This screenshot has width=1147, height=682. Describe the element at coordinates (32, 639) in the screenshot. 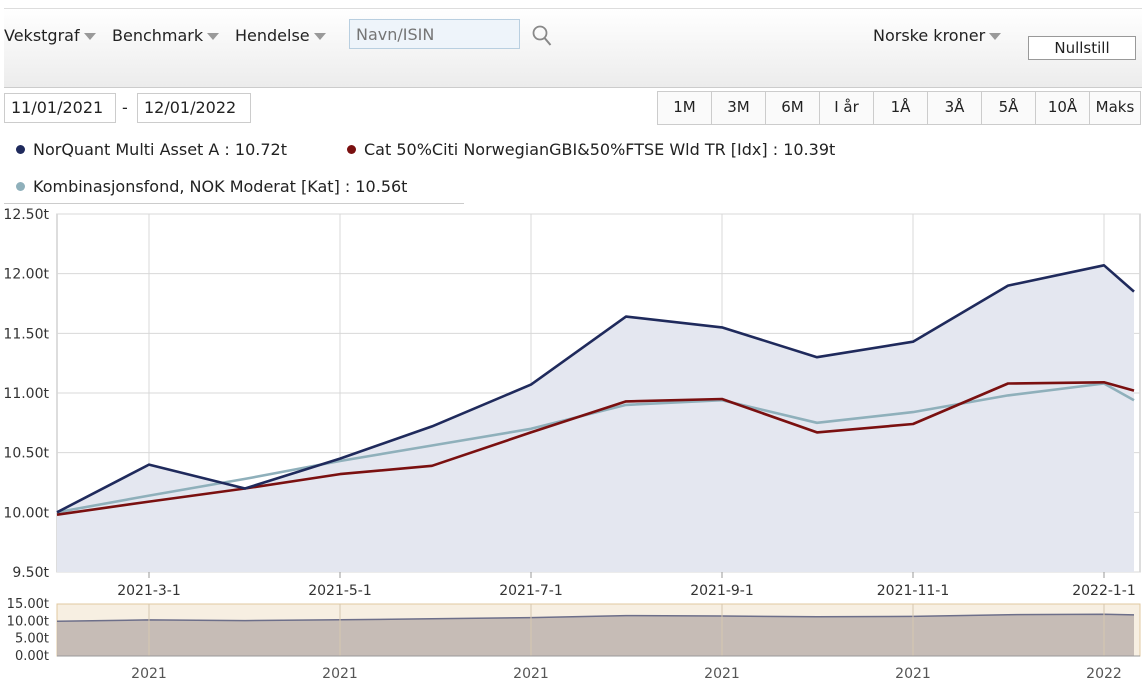

I see `navigator-y-tick-label: 5.00t` at that location.